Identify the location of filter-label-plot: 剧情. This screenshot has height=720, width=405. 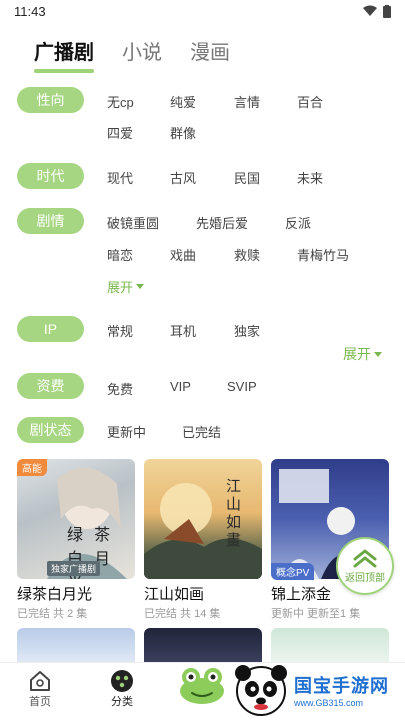
(50, 221).